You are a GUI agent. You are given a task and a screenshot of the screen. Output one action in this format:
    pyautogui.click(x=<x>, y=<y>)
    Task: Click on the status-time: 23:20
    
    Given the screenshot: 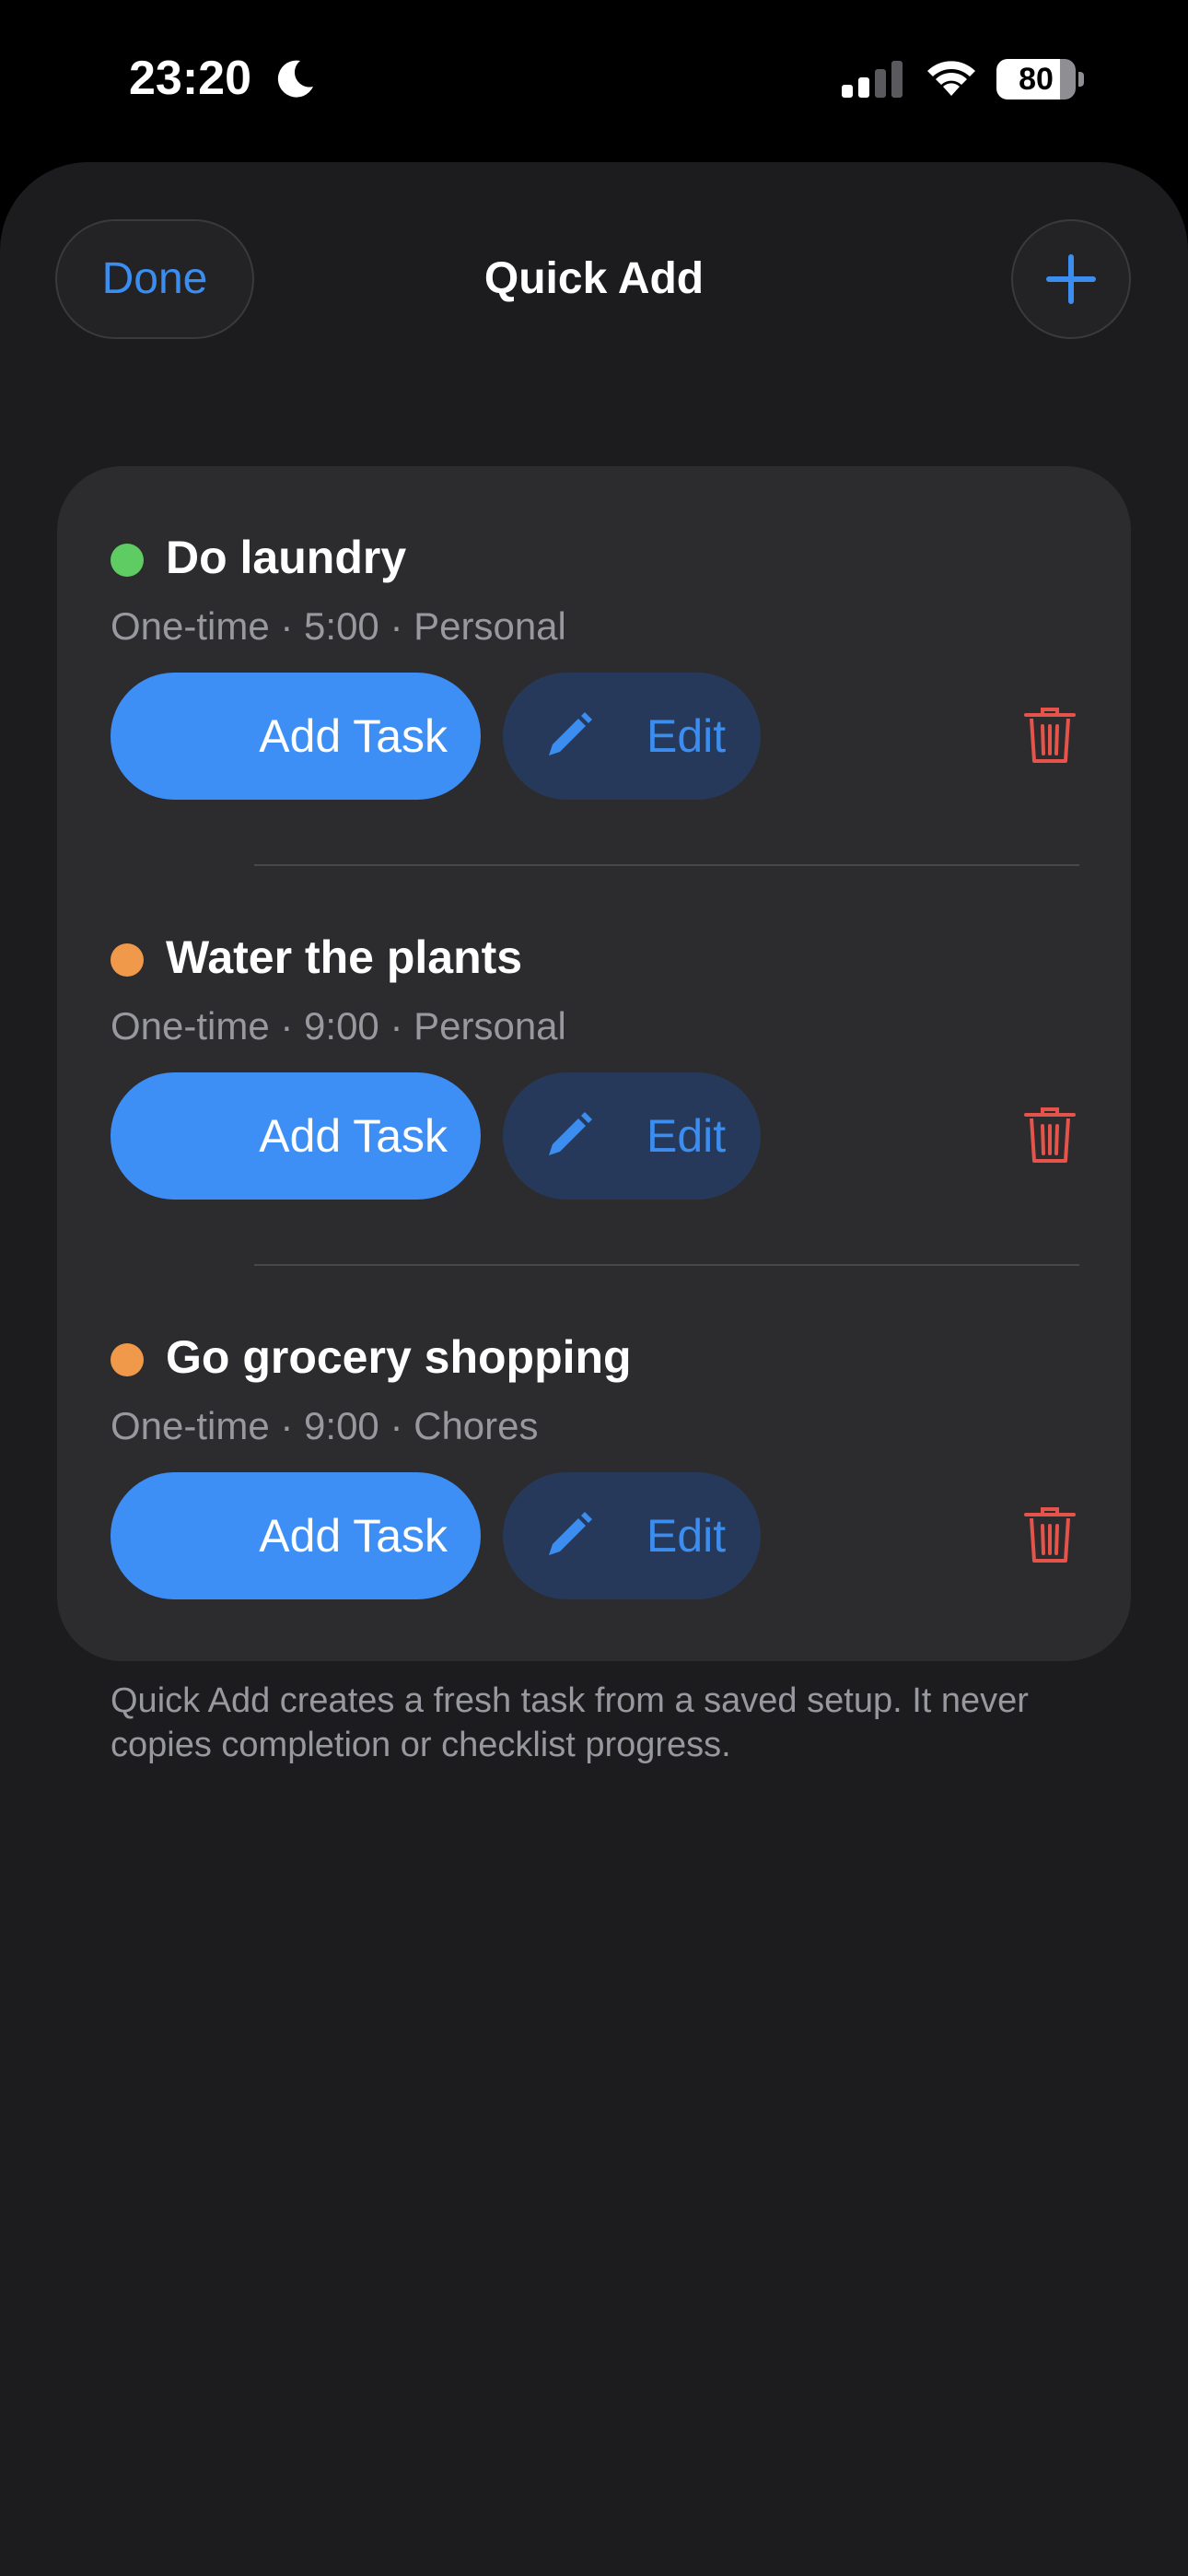 What is the action you would take?
    pyautogui.click(x=190, y=78)
    